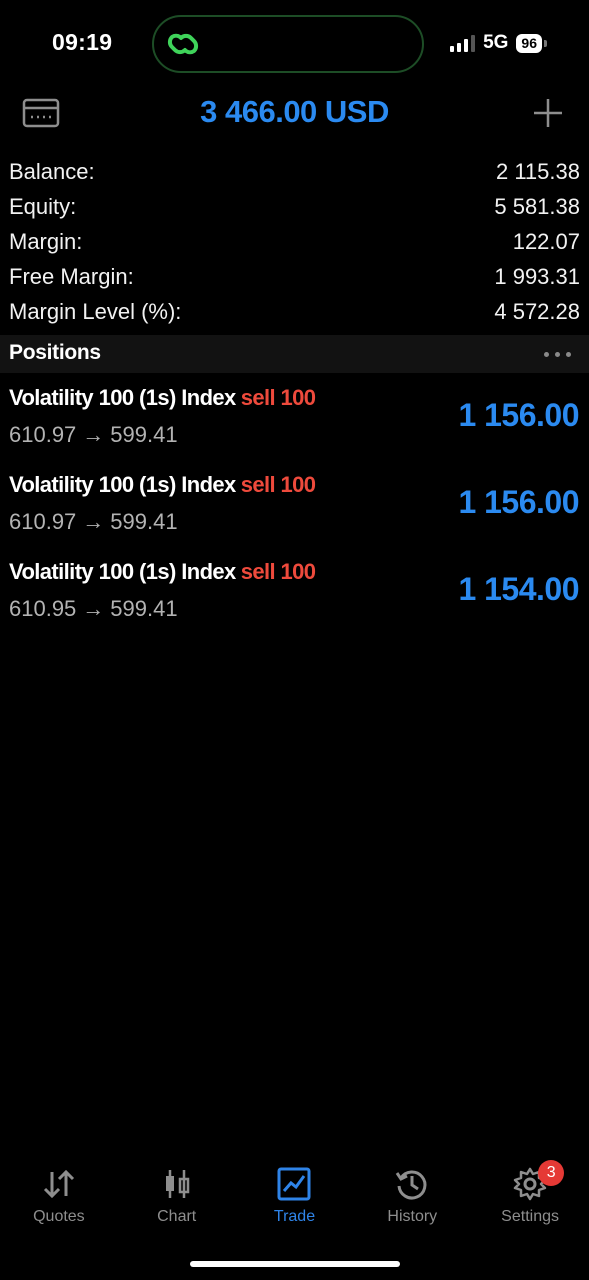 The image size is (589, 1280). What do you see at coordinates (177, 1216) in the screenshot?
I see `tab-label: Chart` at bounding box center [177, 1216].